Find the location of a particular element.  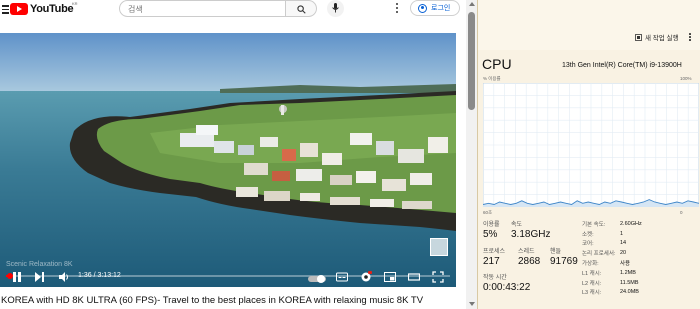

utilization-label: 이용률 is located at coordinates (491, 225).